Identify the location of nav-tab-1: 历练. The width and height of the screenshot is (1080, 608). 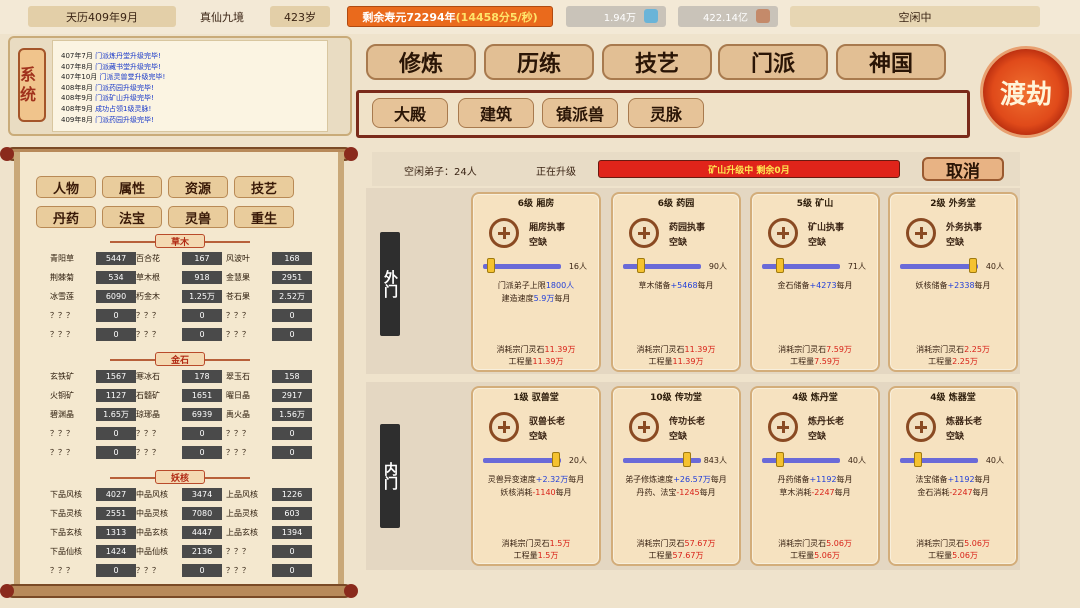
(539, 62).